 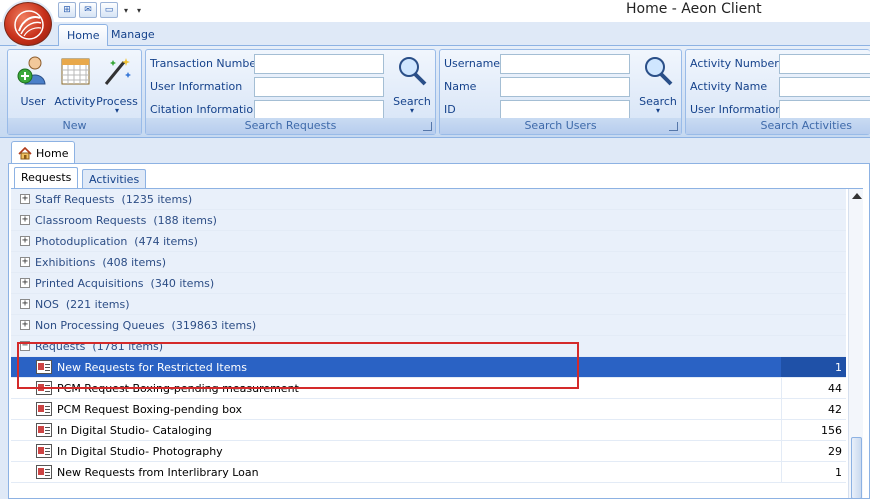 I want to click on username-label: Username, so click(x=472, y=63).